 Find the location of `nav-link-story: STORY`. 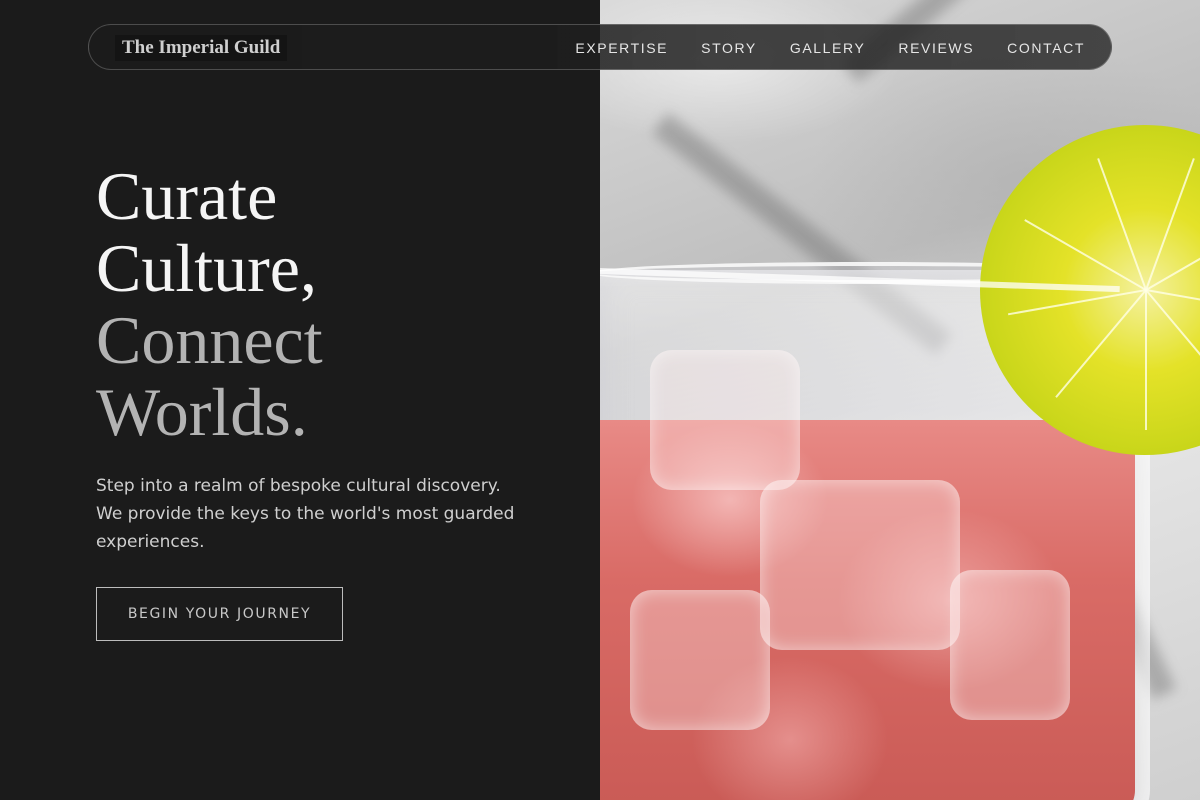

nav-link-story: STORY is located at coordinates (729, 48).